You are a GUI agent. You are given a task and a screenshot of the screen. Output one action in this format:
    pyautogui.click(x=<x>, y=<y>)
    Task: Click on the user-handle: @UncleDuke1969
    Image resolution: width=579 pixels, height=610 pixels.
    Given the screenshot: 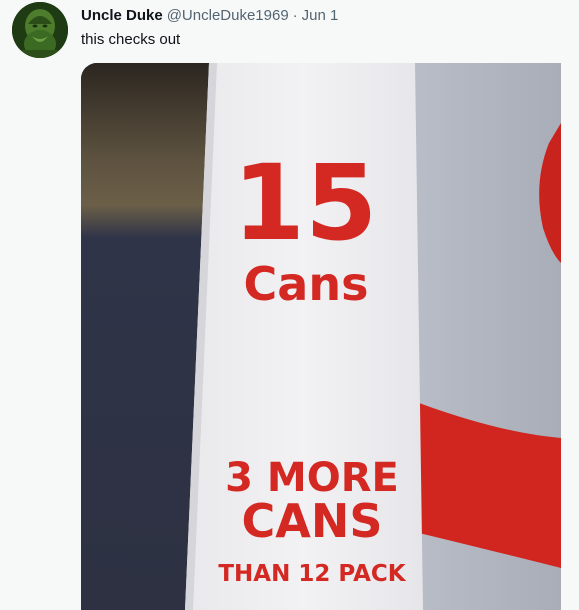 What is the action you would take?
    pyautogui.click(x=228, y=15)
    